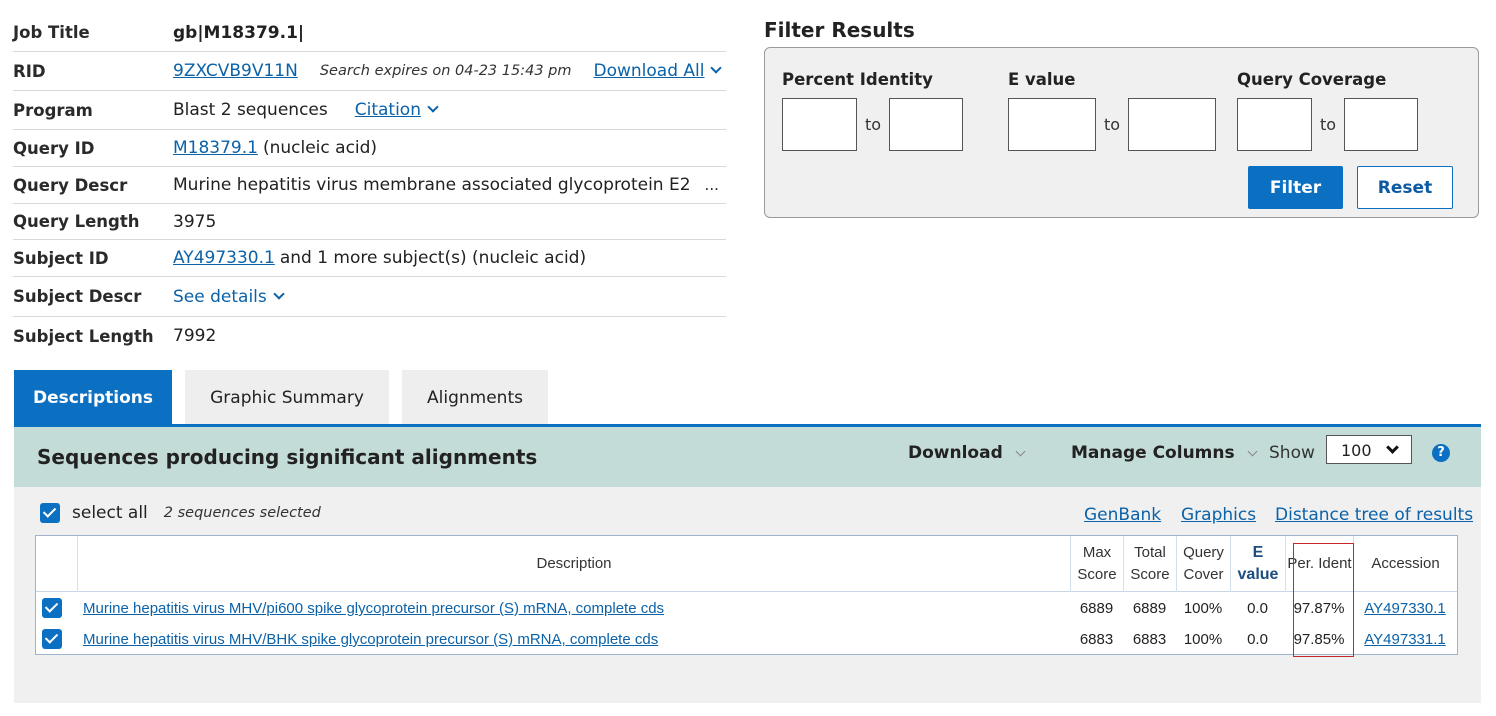 The width and height of the screenshot is (1496, 716). Describe the element at coordinates (649, 71) in the screenshot. I see `download-all-link: Download All` at that location.